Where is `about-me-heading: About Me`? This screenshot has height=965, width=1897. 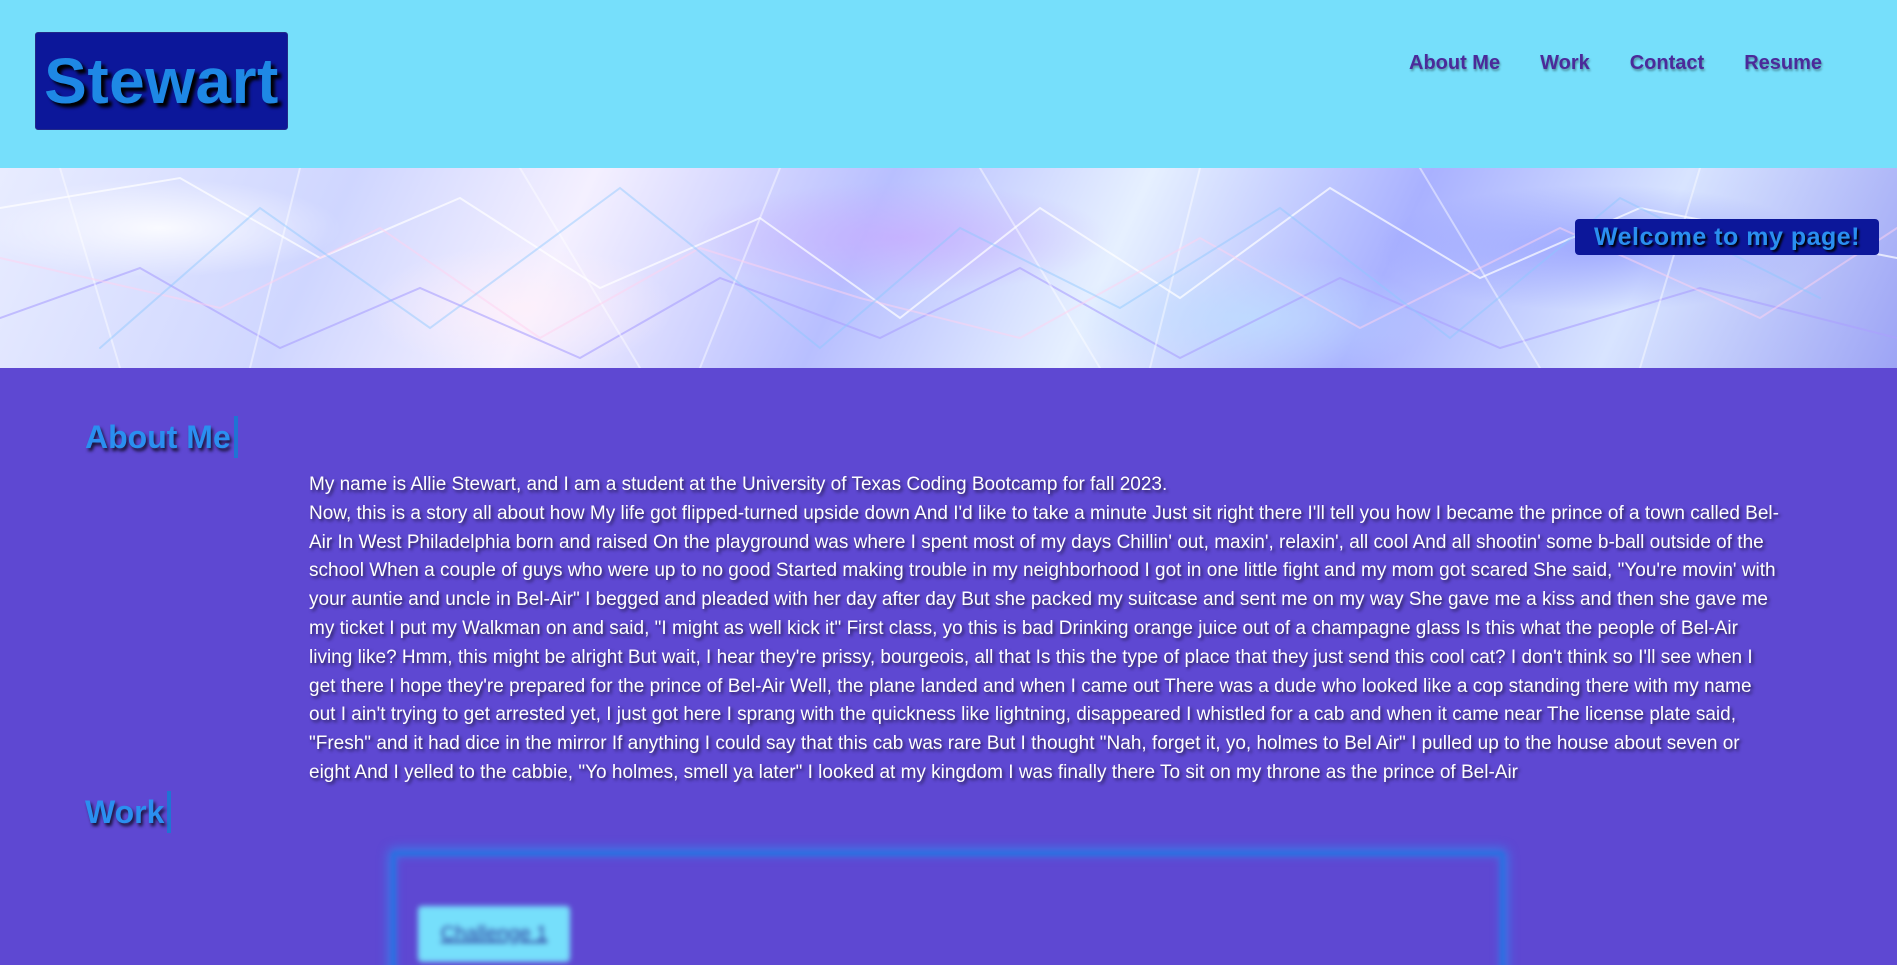
about-me-heading: About Me is located at coordinates (161, 437).